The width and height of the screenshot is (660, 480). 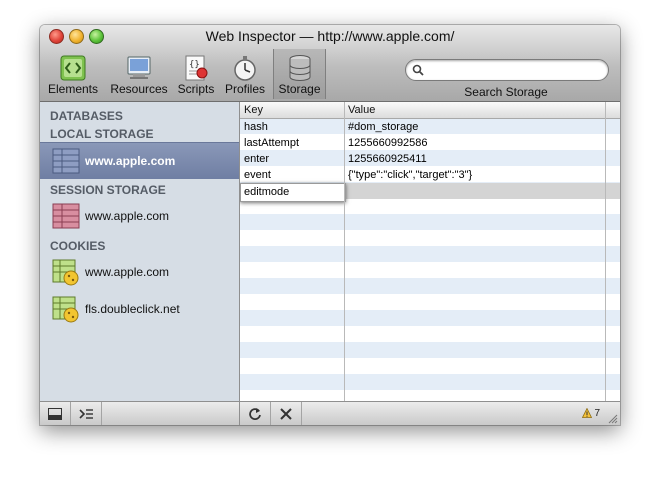 I want to click on dock-button, so click(x=55, y=413).